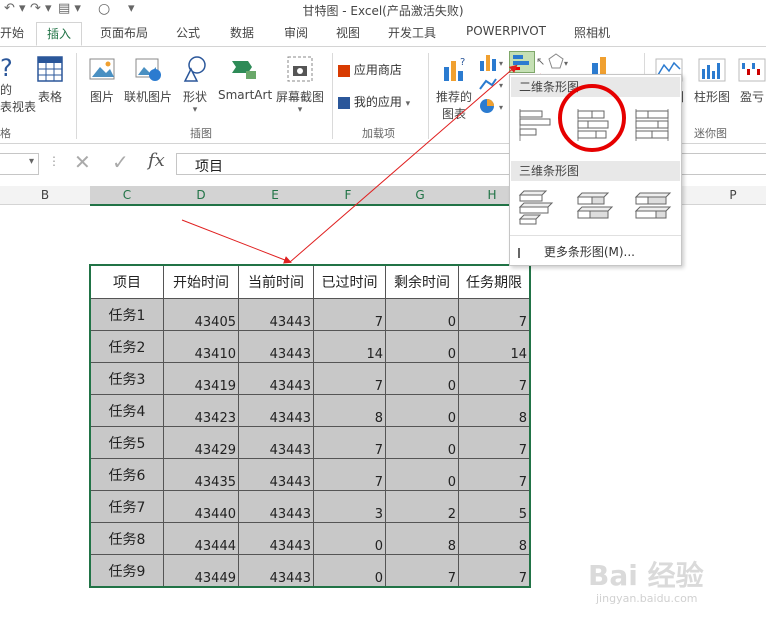 This screenshot has width=766, height=628. What do you see at coordinates (595, 171) in the screenshot?
I see `section-3d-bar: 三维条形图` at bounding box center [595, 171].